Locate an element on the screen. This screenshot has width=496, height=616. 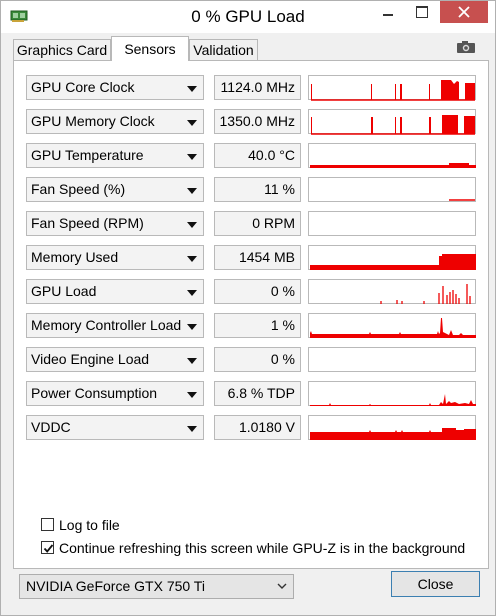
sensor-value: 1454 MB is located at coordinates (257, 257).